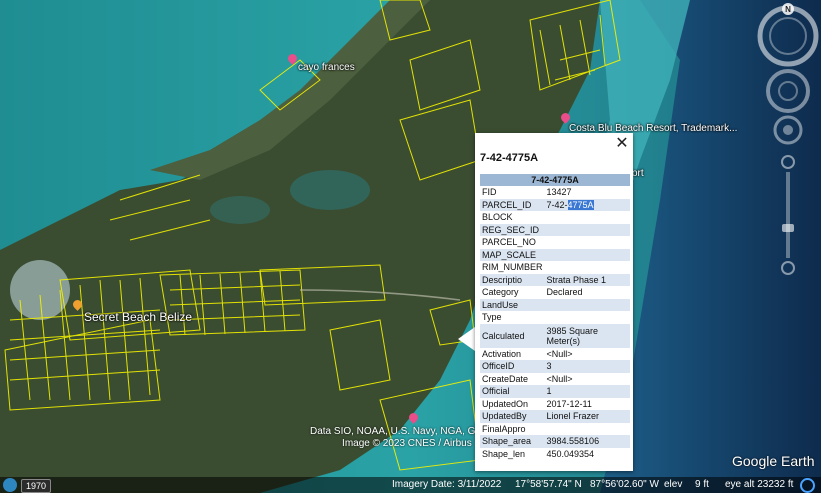 The image size is (821, 493). What do you see at coordinates (466, 339) in the screenshot?
I see `popup-pointer` at bounding box center [466, 339].